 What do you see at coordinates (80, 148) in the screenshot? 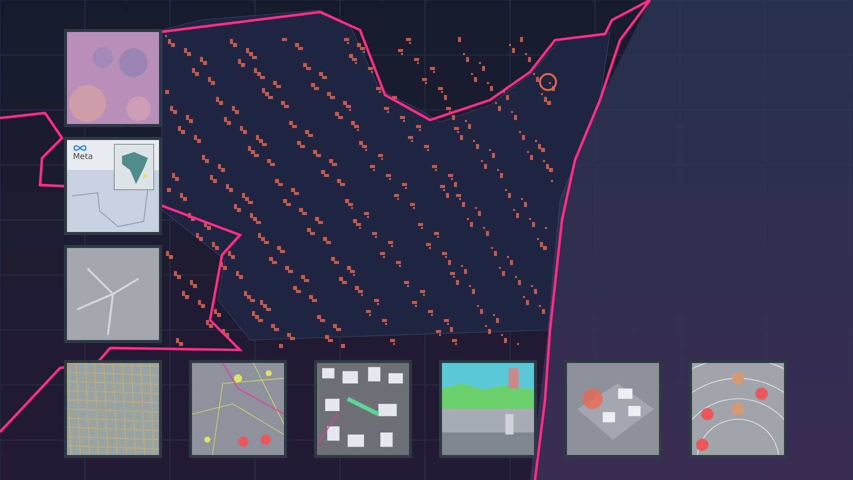
I see `infinity-logo-icon` at bounding box center [80, 148].